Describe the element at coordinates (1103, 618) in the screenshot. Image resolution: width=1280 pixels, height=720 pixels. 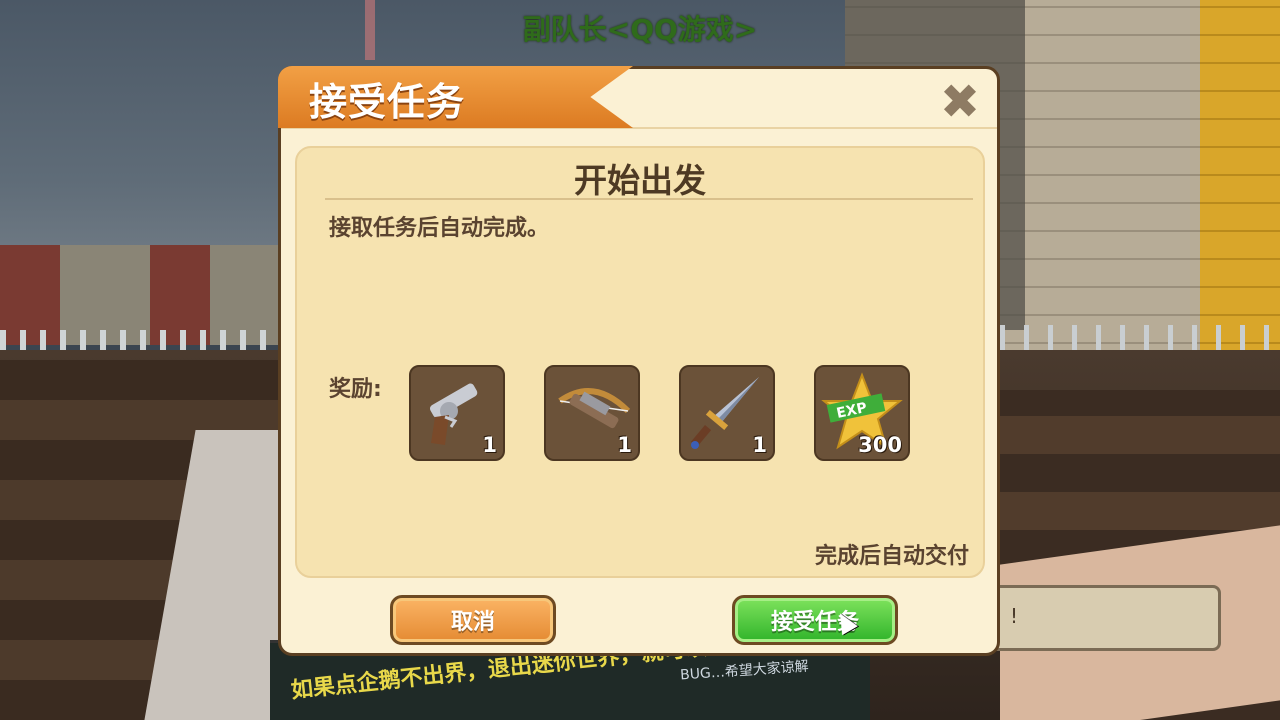
I see `chat-input` at that location.